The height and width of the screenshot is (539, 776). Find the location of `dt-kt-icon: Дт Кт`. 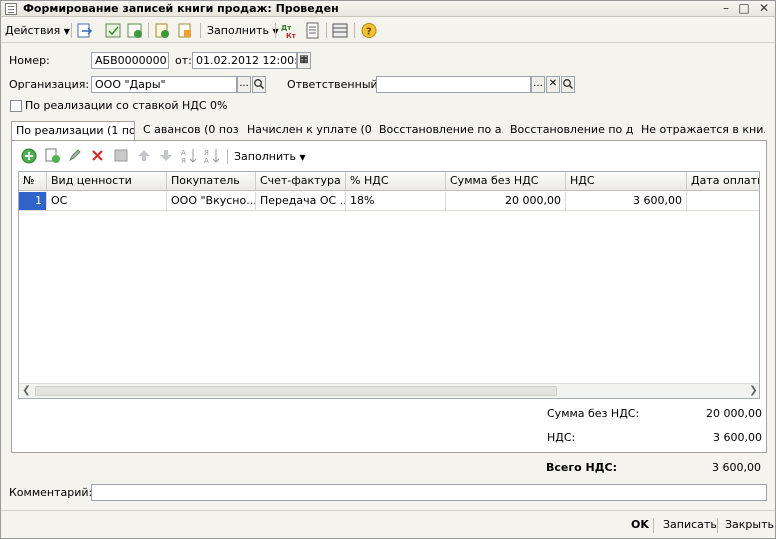

dt-kt-icon: Дт Кт is located at coordinates (289, 31).